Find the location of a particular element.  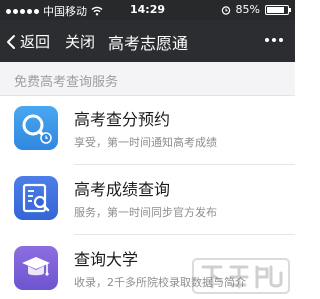

service-title: 高考成绩查询 is located at coordinates (122, 189).